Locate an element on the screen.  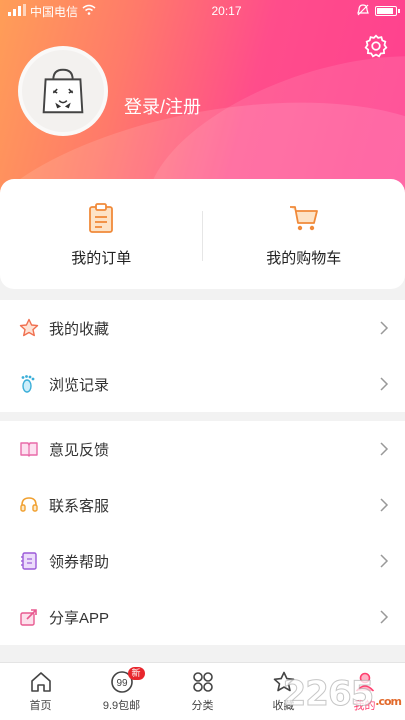
signal-icon is located at coordinates (17, 11).